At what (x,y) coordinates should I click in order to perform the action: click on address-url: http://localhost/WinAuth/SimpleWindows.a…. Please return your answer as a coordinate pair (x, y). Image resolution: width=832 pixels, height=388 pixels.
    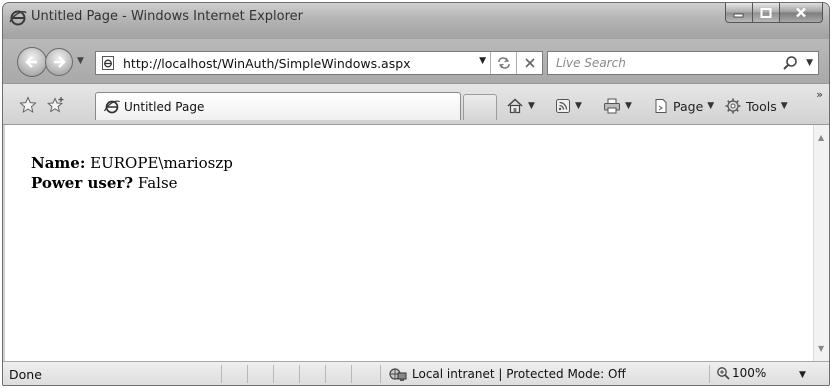
    Looking at the image, I should click on (267, 63).